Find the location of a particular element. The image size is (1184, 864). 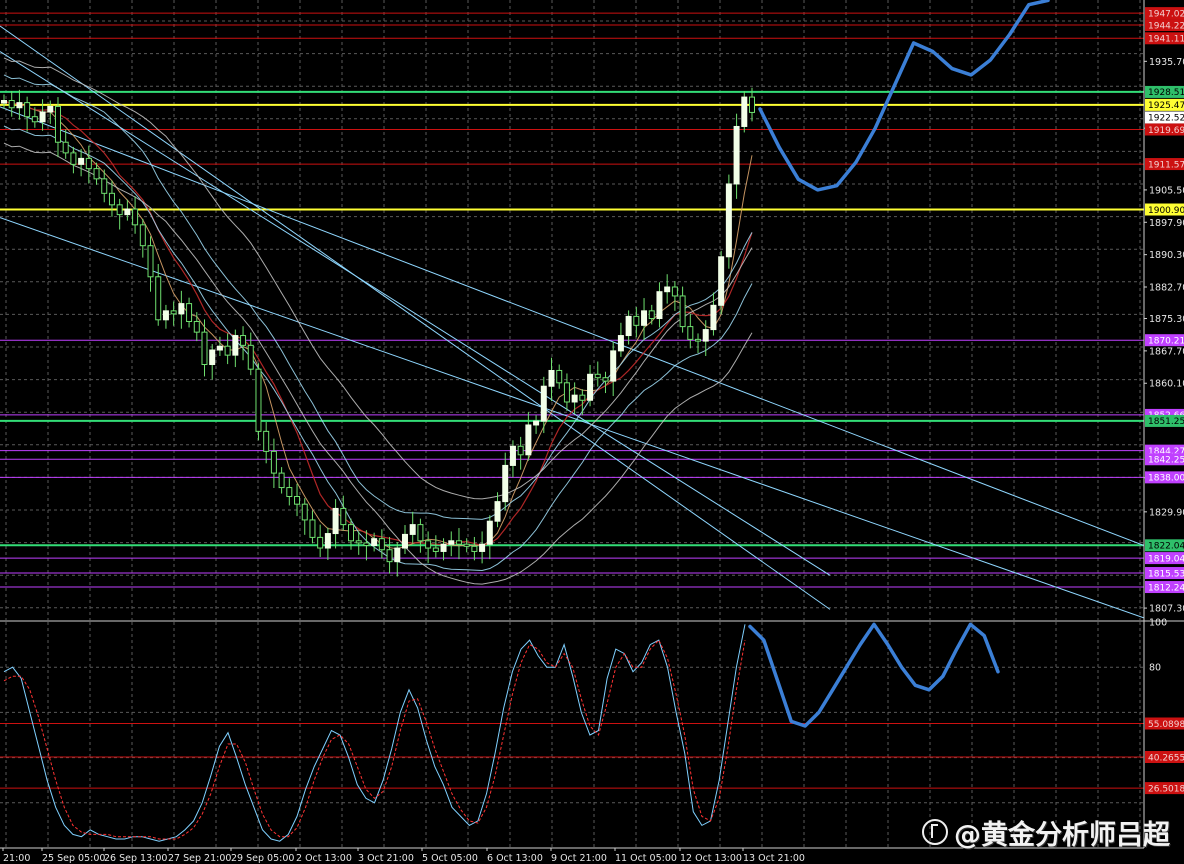

stoch-level-badge-label: 26.5018 is located at coordinates (1166, 789).